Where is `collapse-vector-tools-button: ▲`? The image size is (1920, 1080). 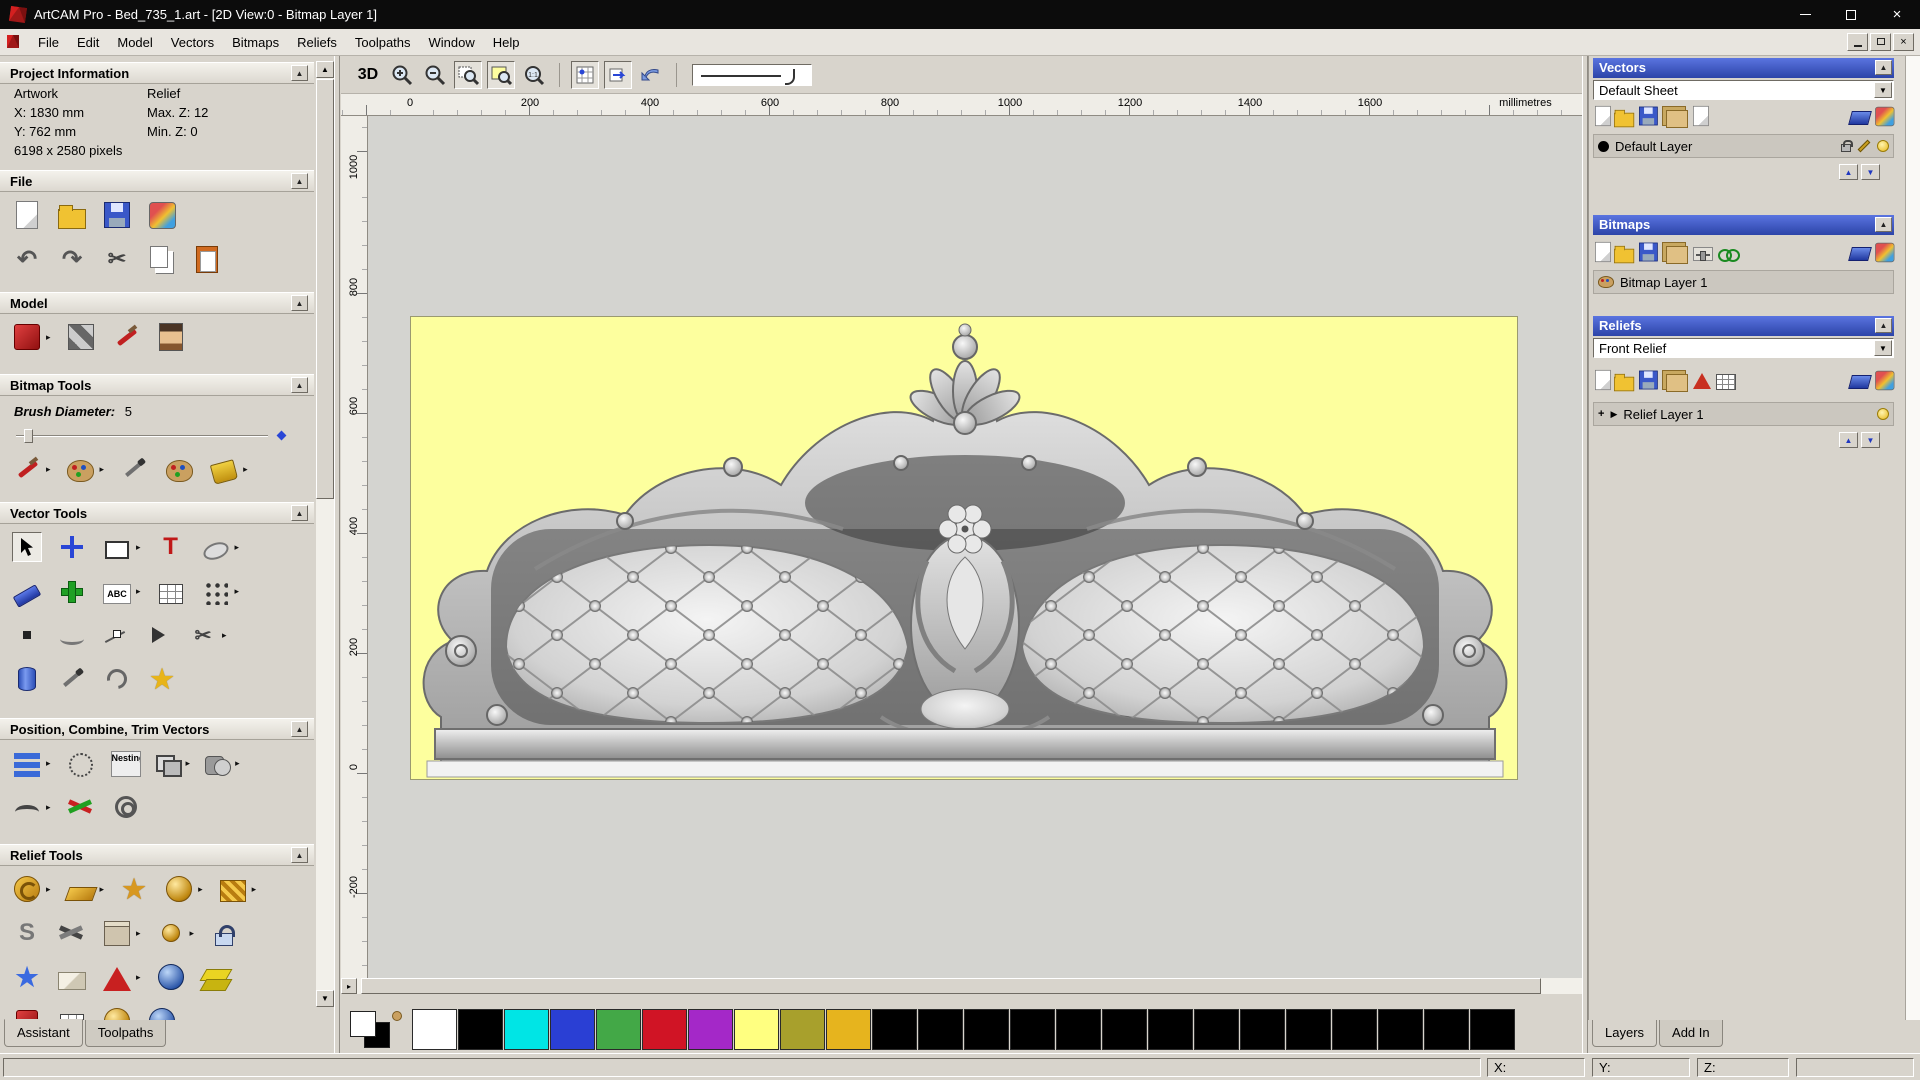 collapse-vector-tools-button: ▲ is located at coordinates (299, 513).